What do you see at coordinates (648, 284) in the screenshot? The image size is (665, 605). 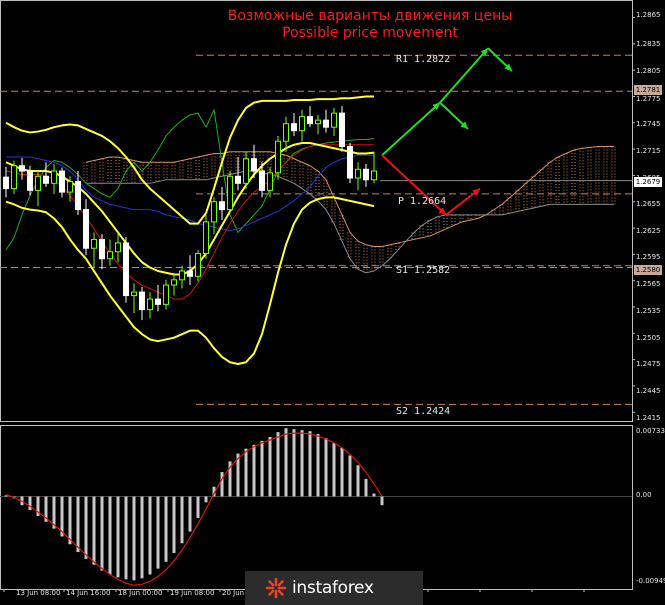 I see `price-tick: 1.2565` at bounding box center [648, 284].